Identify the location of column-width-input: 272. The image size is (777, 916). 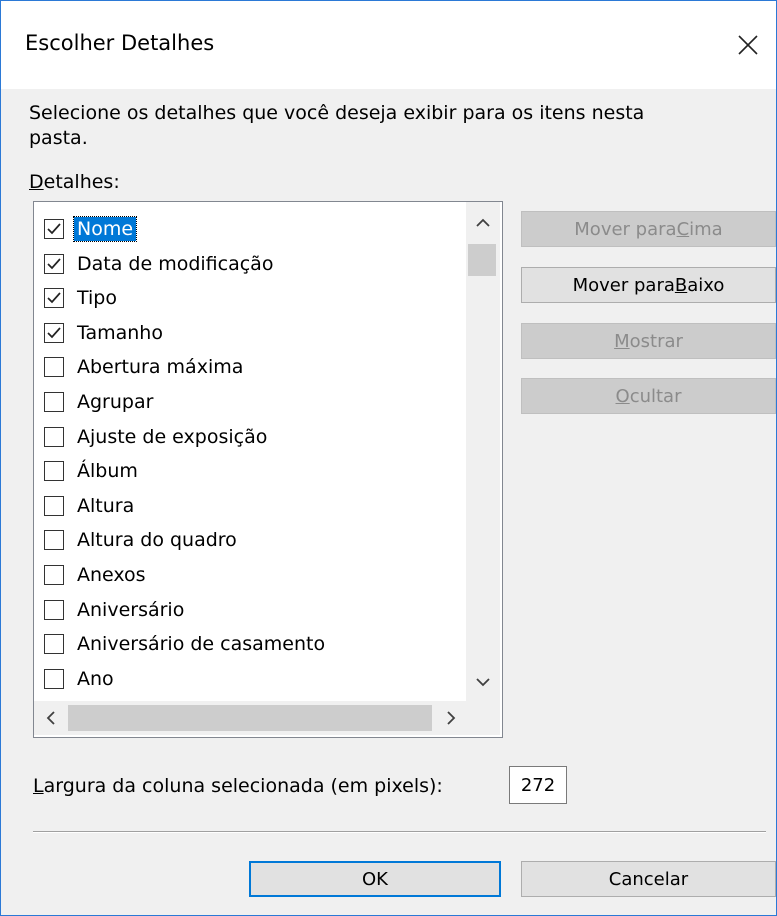
(538, 785).